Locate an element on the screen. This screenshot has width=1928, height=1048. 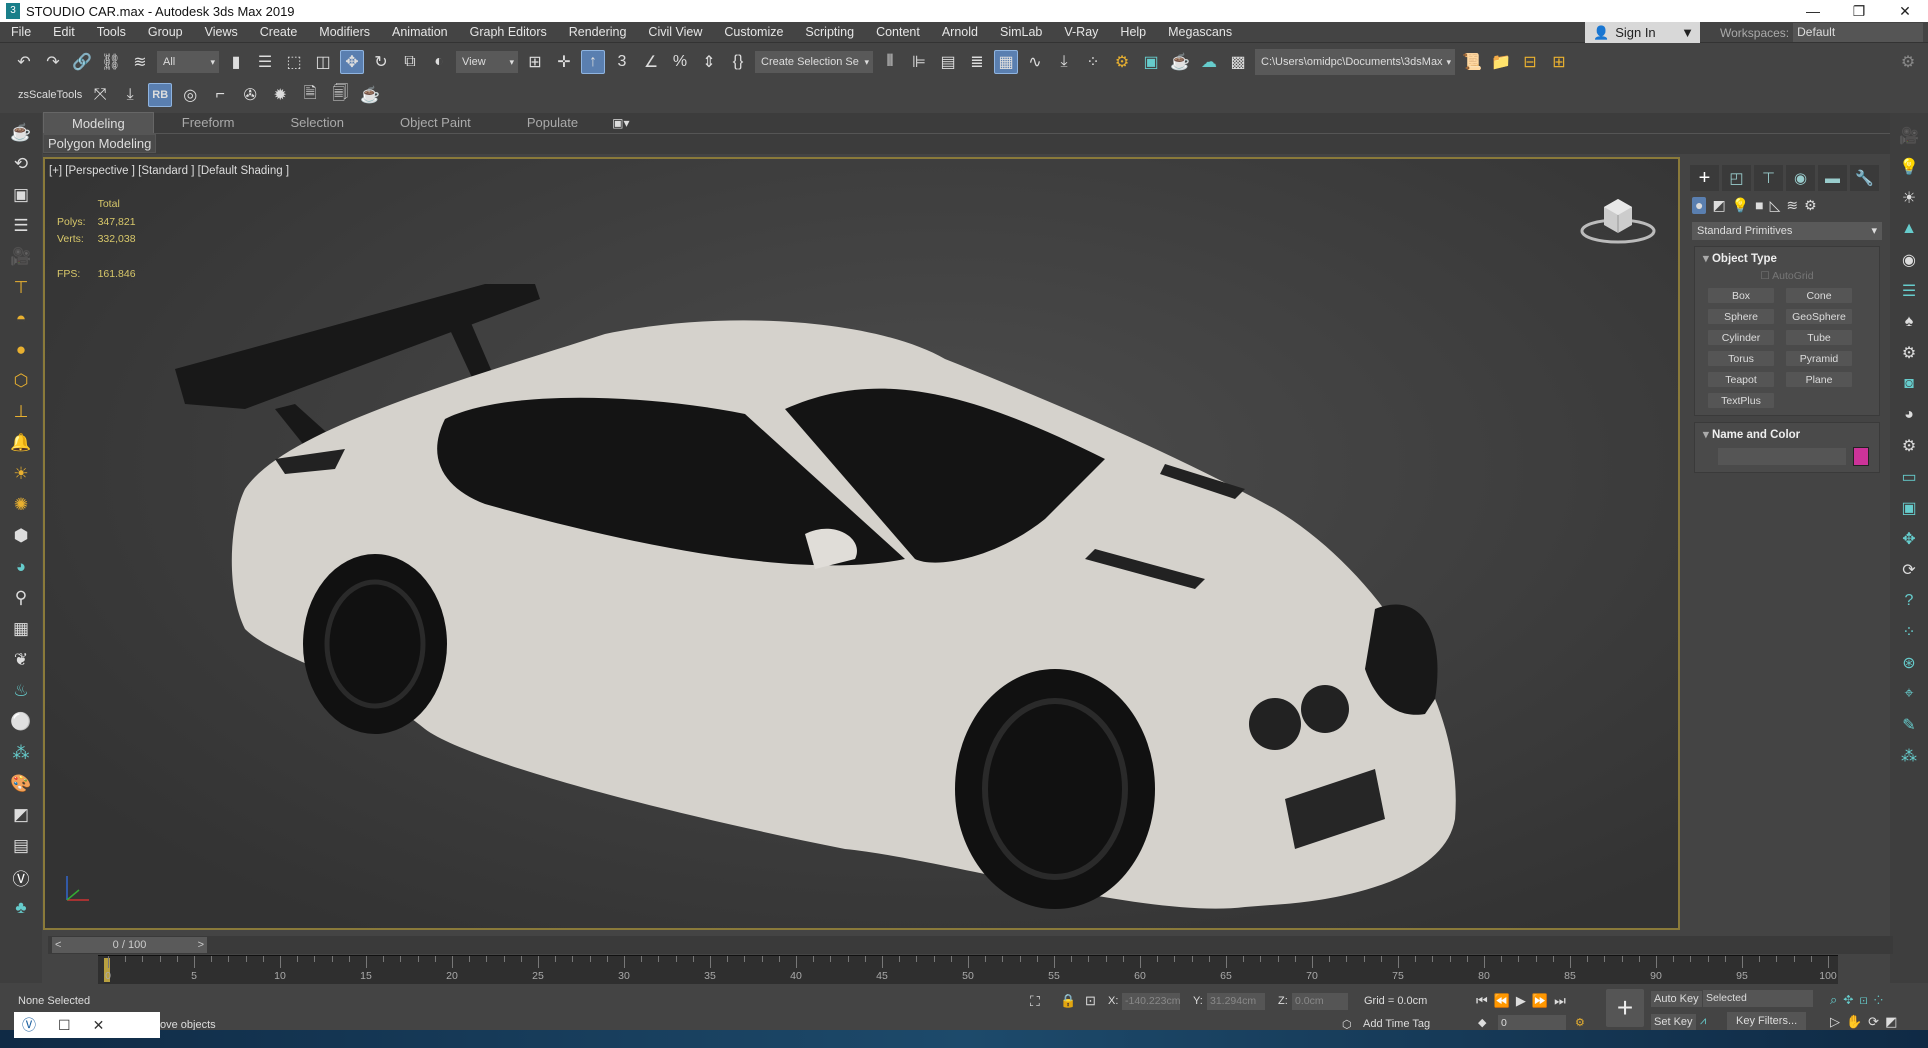
render-icon: ◉ is located at coordinates (1909, 259).